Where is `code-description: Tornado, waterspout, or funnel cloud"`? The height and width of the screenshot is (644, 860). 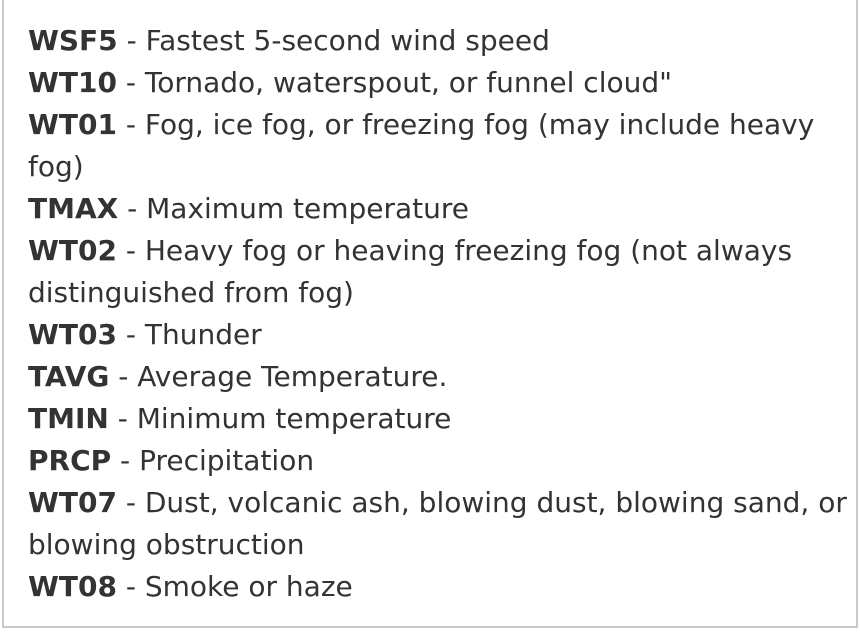
code-description: Tornado, waterspout, or funnel cloud" is located at coordinates (408, 82).